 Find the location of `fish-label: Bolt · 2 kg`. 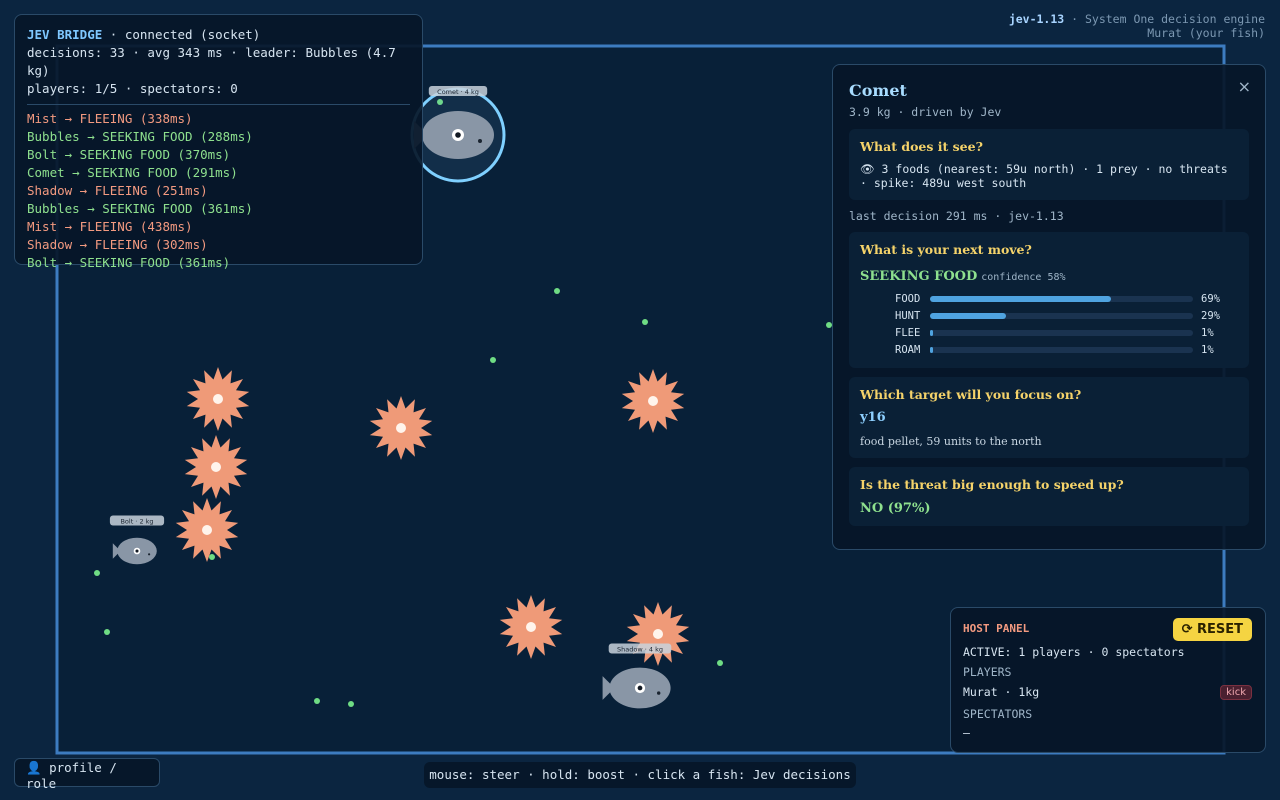

fish-label: Bolt · 2 kg is located at coordinates (136, 522).